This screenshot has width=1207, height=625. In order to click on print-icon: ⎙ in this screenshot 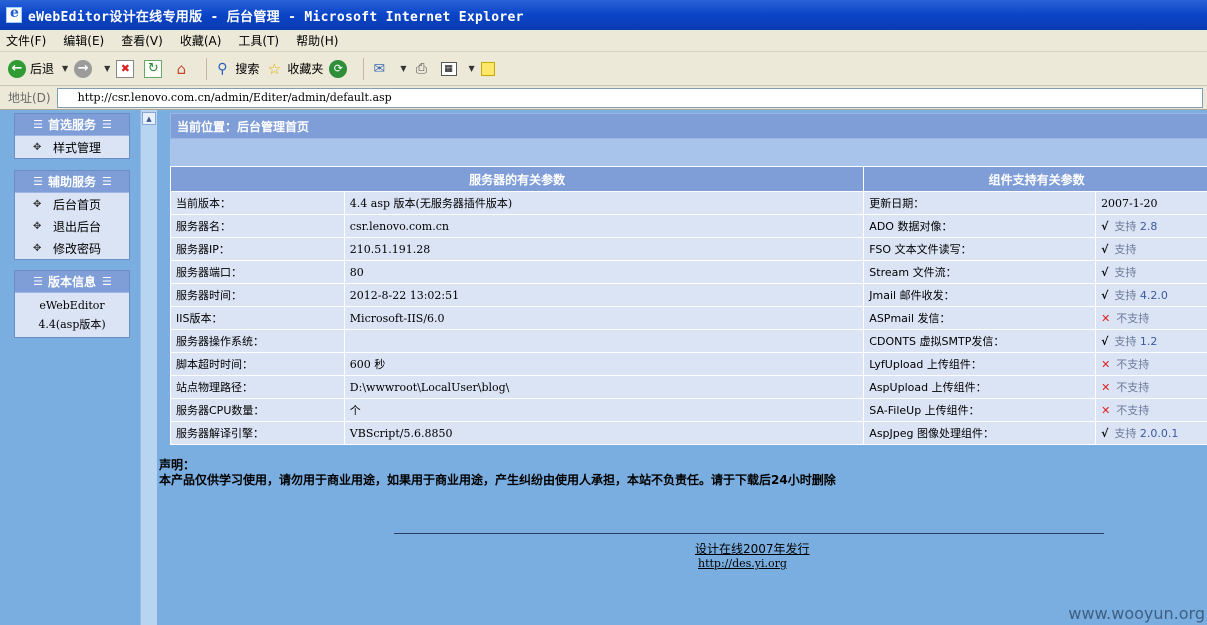, I will do `click(421, 68)`.